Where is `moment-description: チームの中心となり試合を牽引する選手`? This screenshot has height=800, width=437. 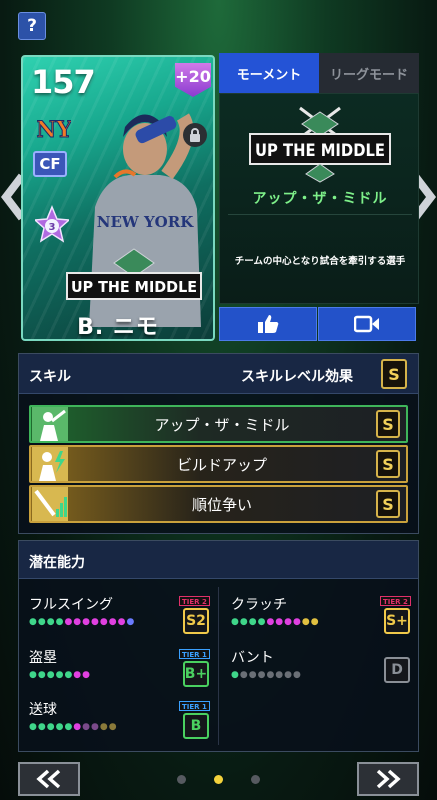 moment-description: チームの中心となり試合を牽引する選手 is located at coordinates (320, 261).